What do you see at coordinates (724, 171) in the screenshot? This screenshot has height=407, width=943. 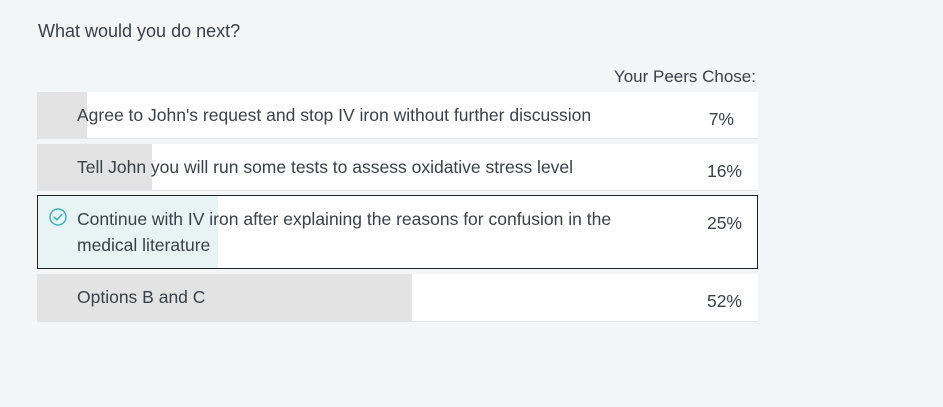 I see `answer-option-percent: 16%` at bounding box center [724, 171].